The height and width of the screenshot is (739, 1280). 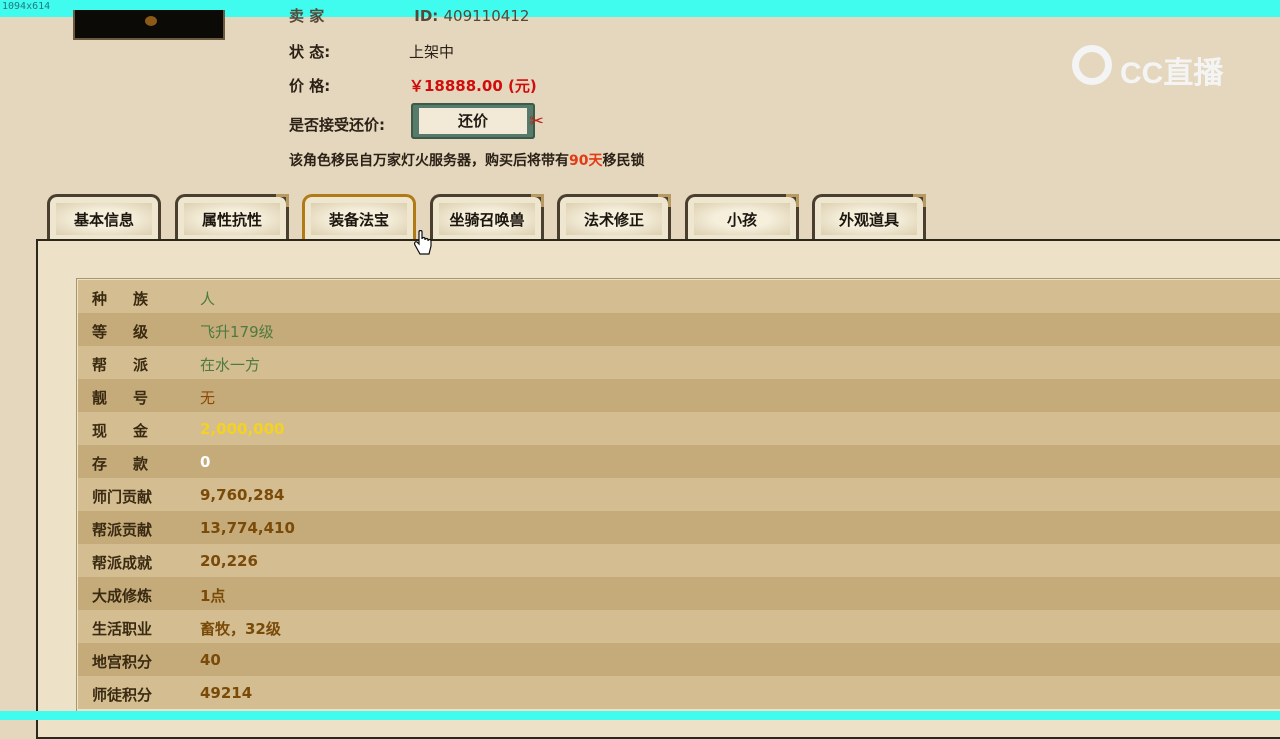 I want to click on note-suffix: 移民锁, so click(x=623, y=161).